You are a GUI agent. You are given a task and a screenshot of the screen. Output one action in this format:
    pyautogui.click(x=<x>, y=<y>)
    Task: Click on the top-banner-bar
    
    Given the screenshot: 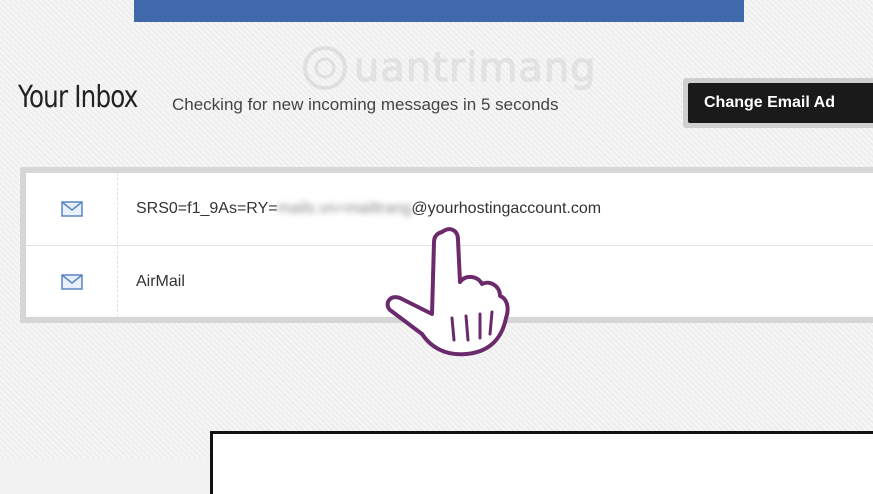 What is the action you would take?
    pyautogui.click(x=439, y=11)
    